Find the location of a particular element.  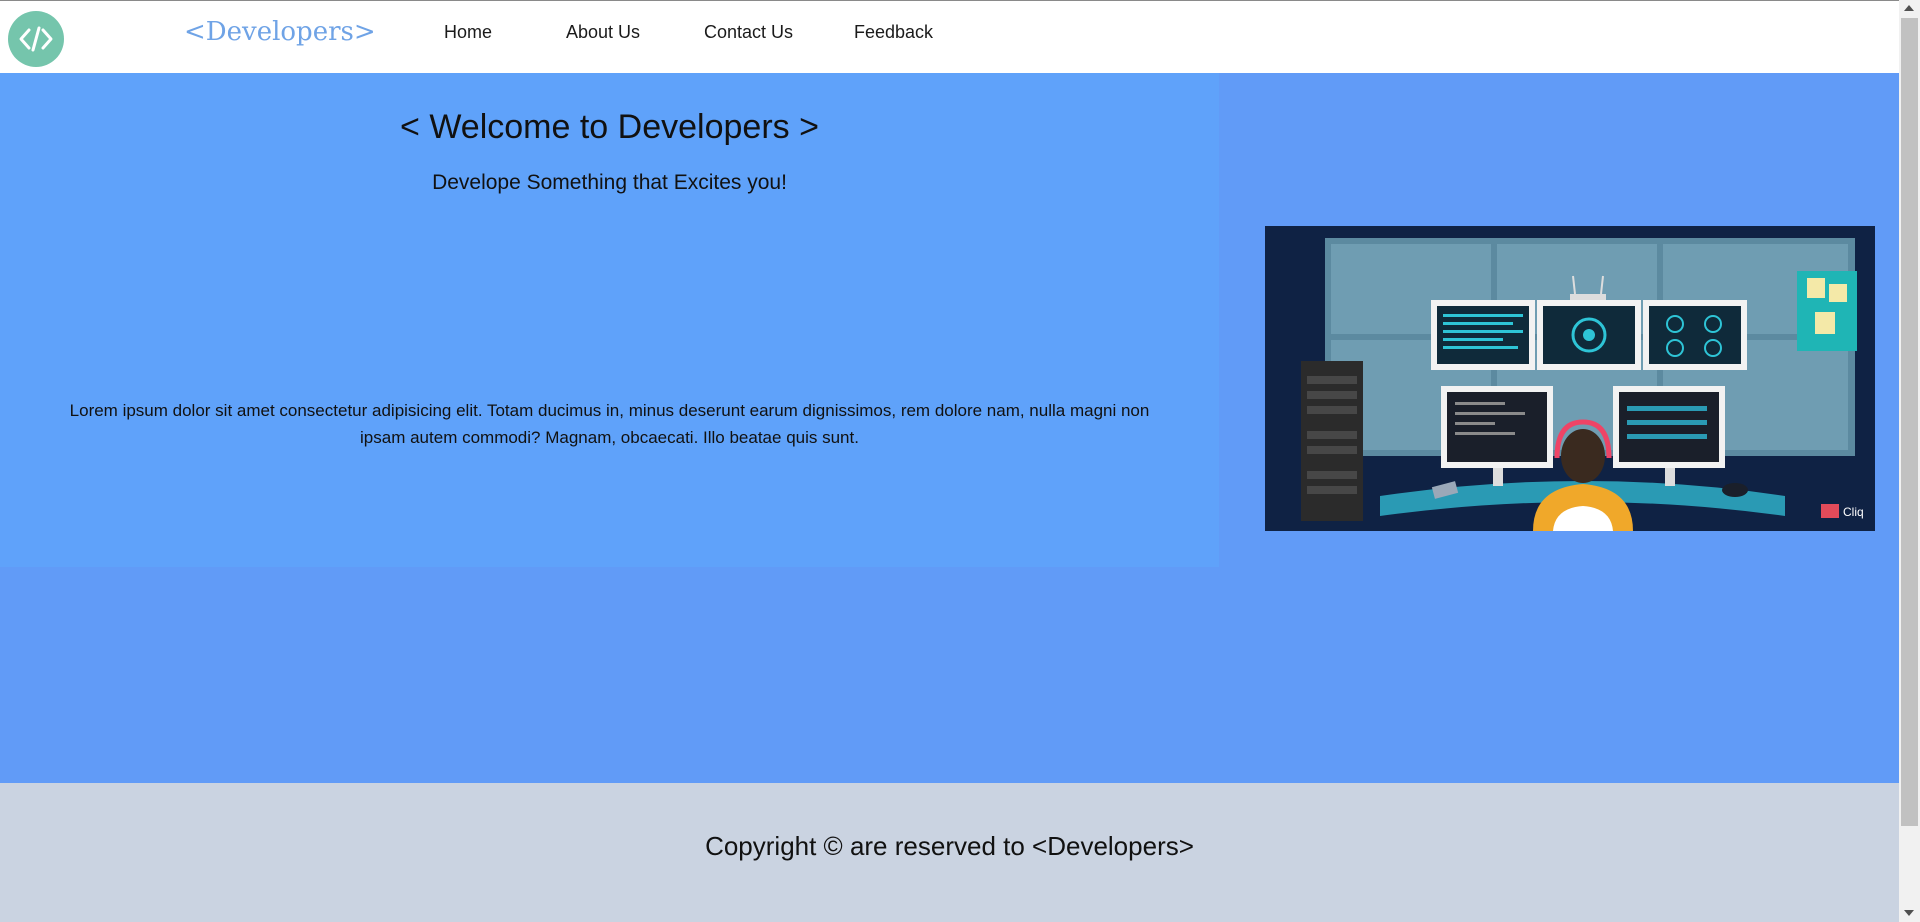

hero-title: < Welcome to Developers > is located at coordinates (609, 127).